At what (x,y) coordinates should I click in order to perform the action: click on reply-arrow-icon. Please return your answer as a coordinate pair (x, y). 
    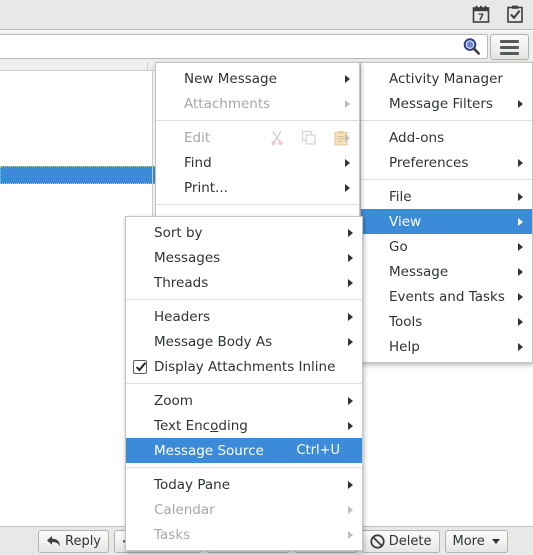
    Looking at the image, I should click on (53, 541).